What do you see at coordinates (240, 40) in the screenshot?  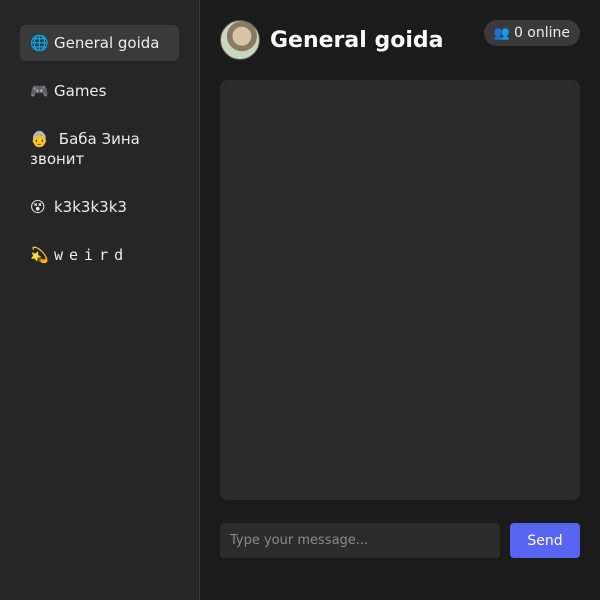 I see `room-avatar` at bounding box center [240, 40].